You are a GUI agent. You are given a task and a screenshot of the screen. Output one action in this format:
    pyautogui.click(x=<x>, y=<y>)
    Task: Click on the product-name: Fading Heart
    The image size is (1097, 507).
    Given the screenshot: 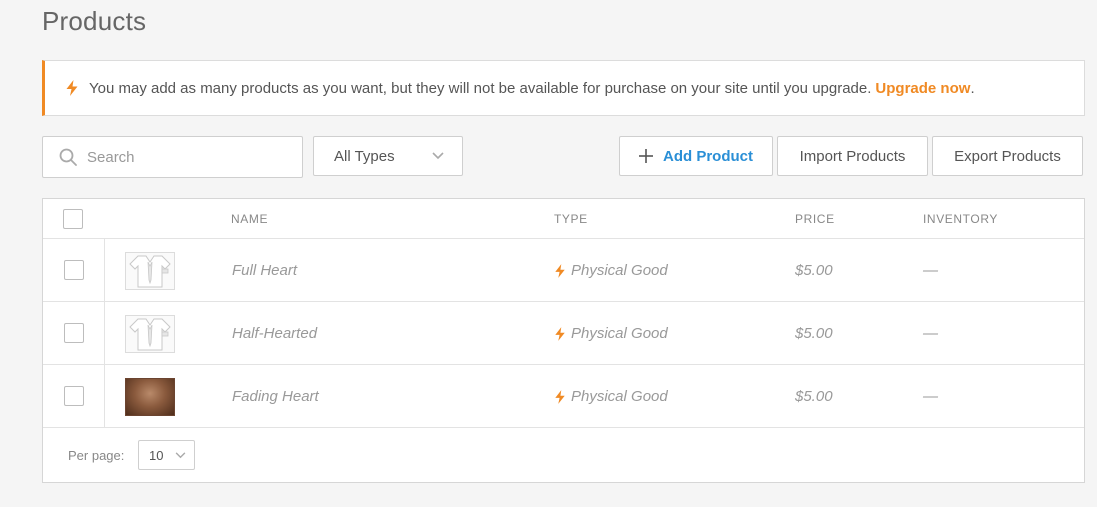 What is the action you would take?
    pyautogui.click(x=275, y=396)
    